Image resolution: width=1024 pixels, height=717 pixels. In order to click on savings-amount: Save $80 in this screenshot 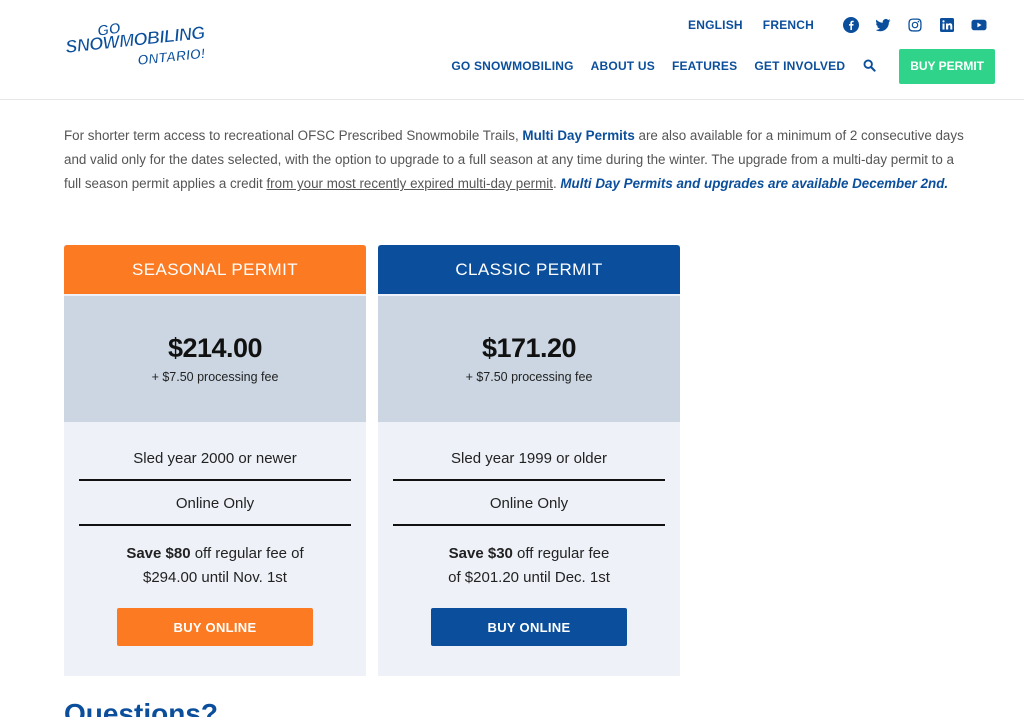, I will do `click(158, 553)`.